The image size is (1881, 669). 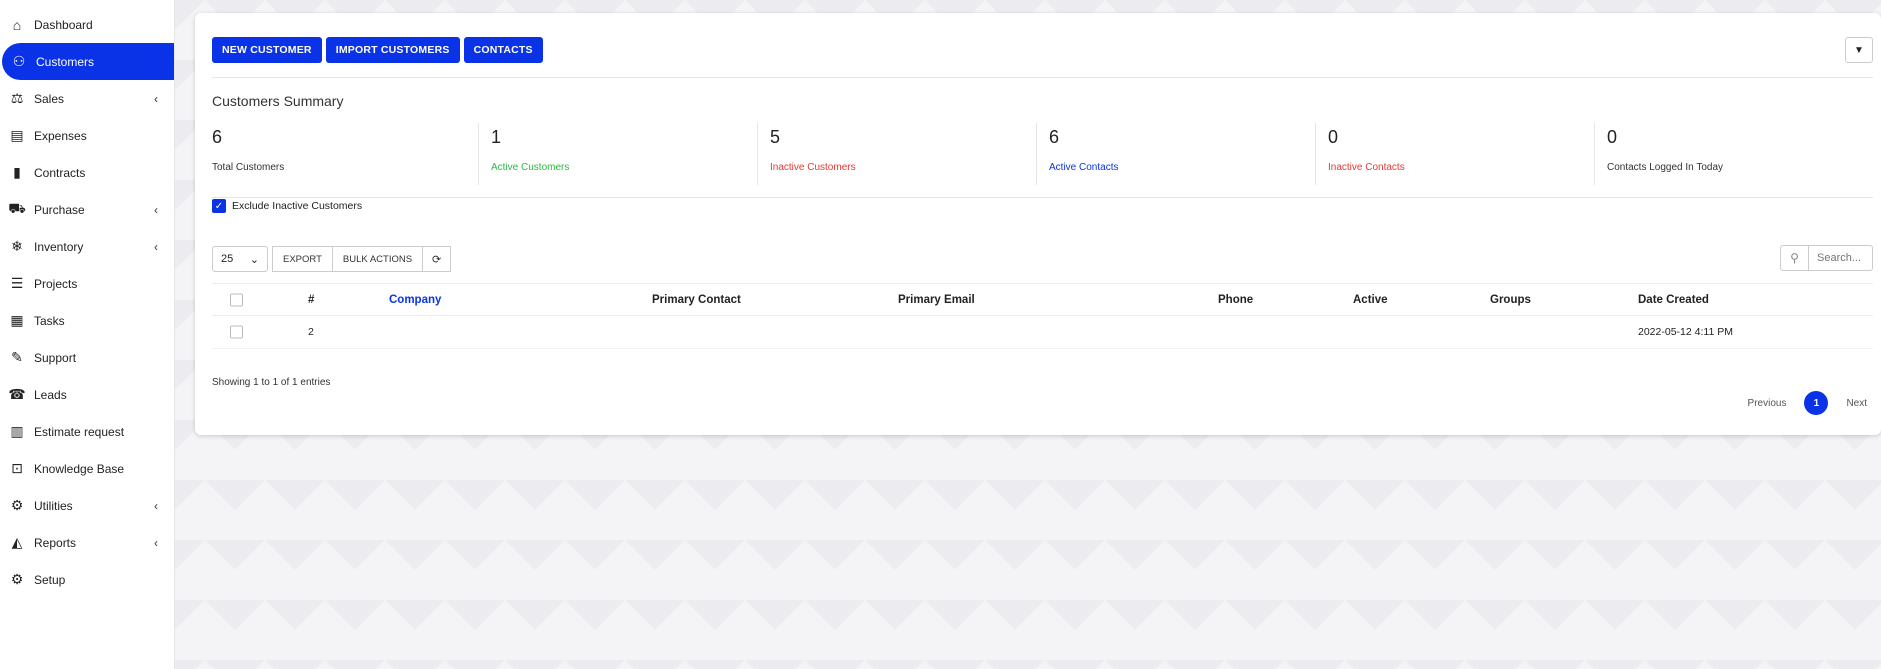 I want to click on sidebar-item-expenses: ▤ Expenses, so click(x=87, y=135).